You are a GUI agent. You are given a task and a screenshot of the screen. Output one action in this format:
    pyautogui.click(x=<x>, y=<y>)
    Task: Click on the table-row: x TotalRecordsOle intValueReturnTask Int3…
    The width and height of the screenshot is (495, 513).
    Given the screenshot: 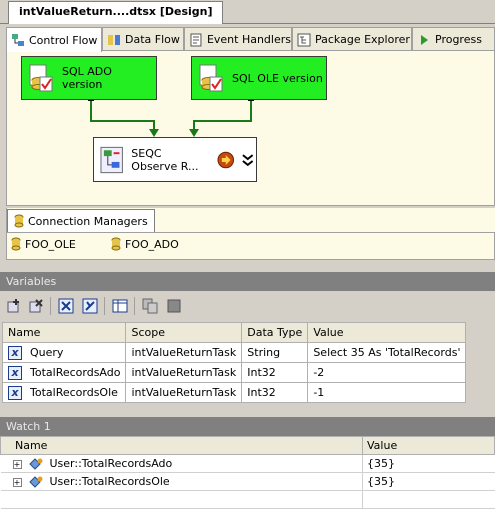 What is the action you would take?
    pyautogui.click(x=234, y=392)
    